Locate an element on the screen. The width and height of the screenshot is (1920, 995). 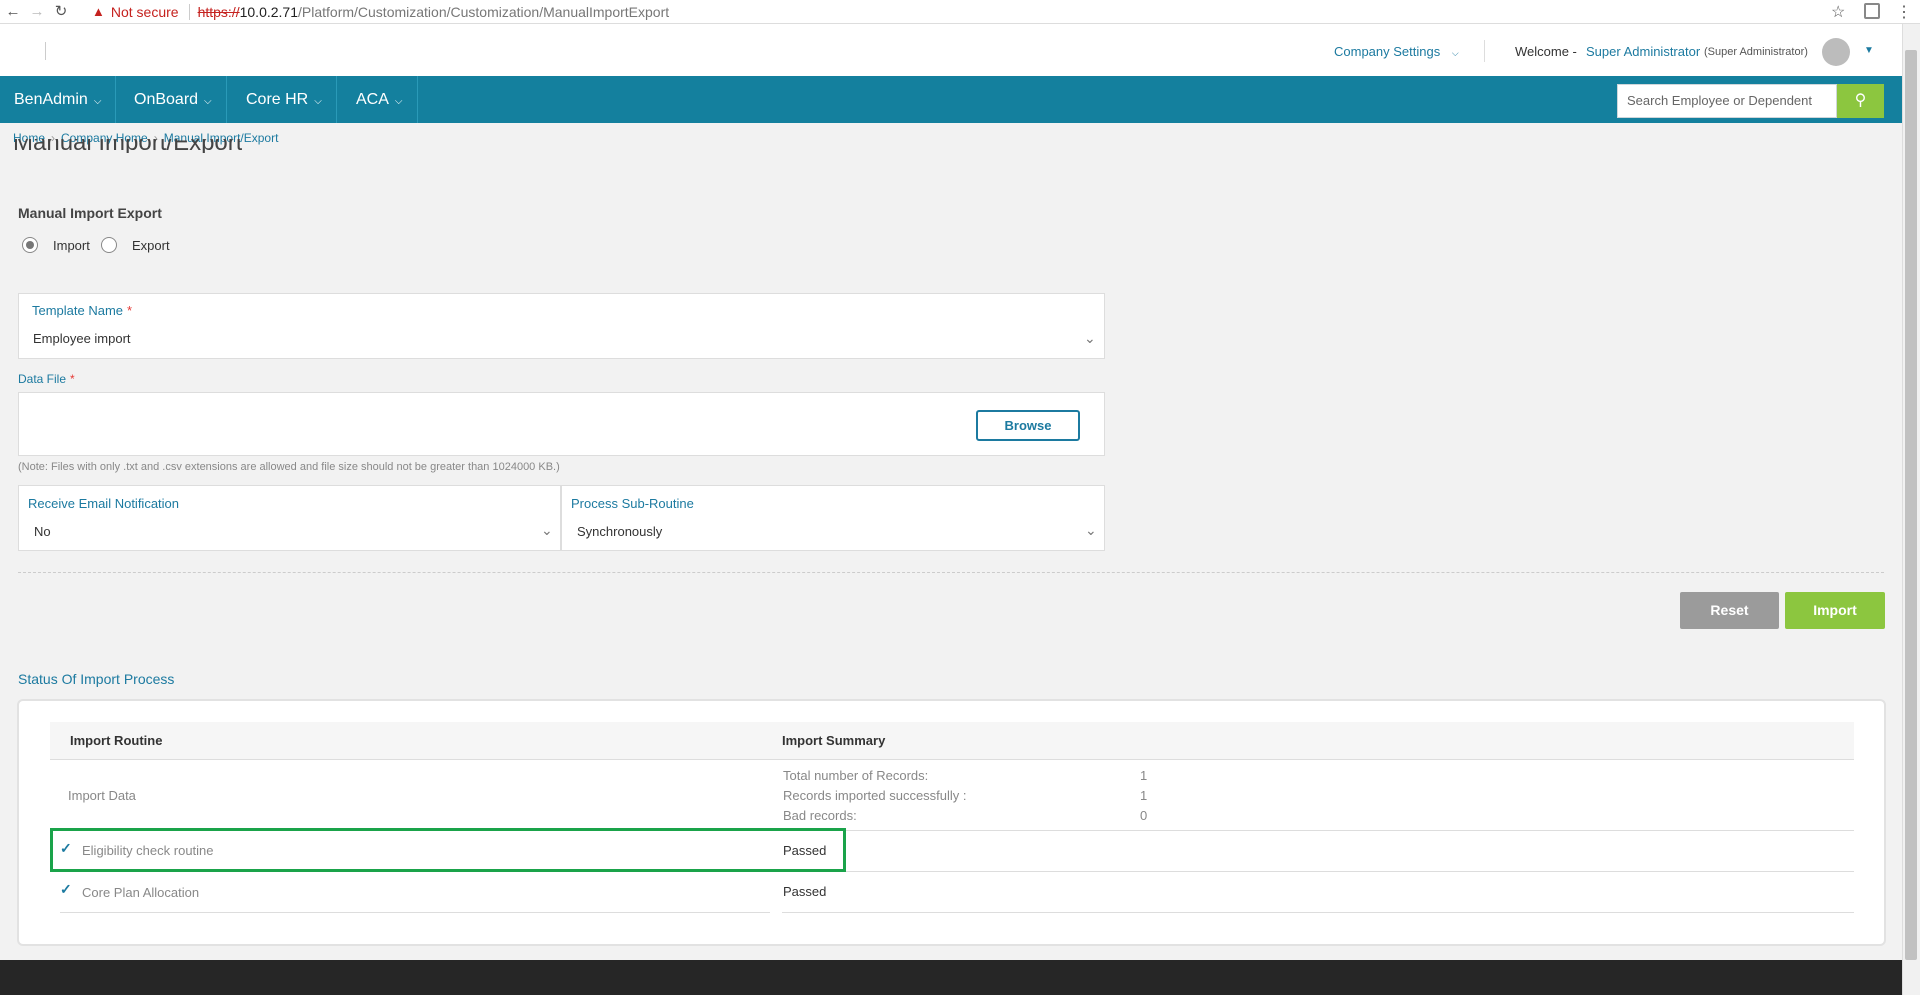
summary-value: 0 is located at coordinates (1144, 815).